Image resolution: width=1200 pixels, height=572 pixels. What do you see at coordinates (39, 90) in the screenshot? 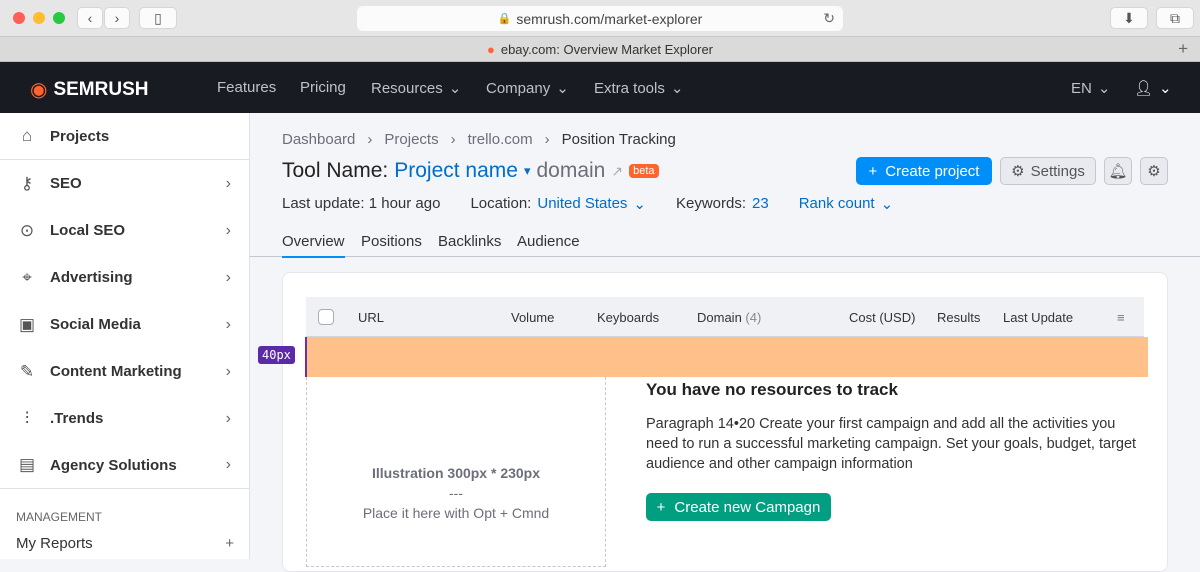
I see `logo-icon: ◉` at bounding box center [39, 90].